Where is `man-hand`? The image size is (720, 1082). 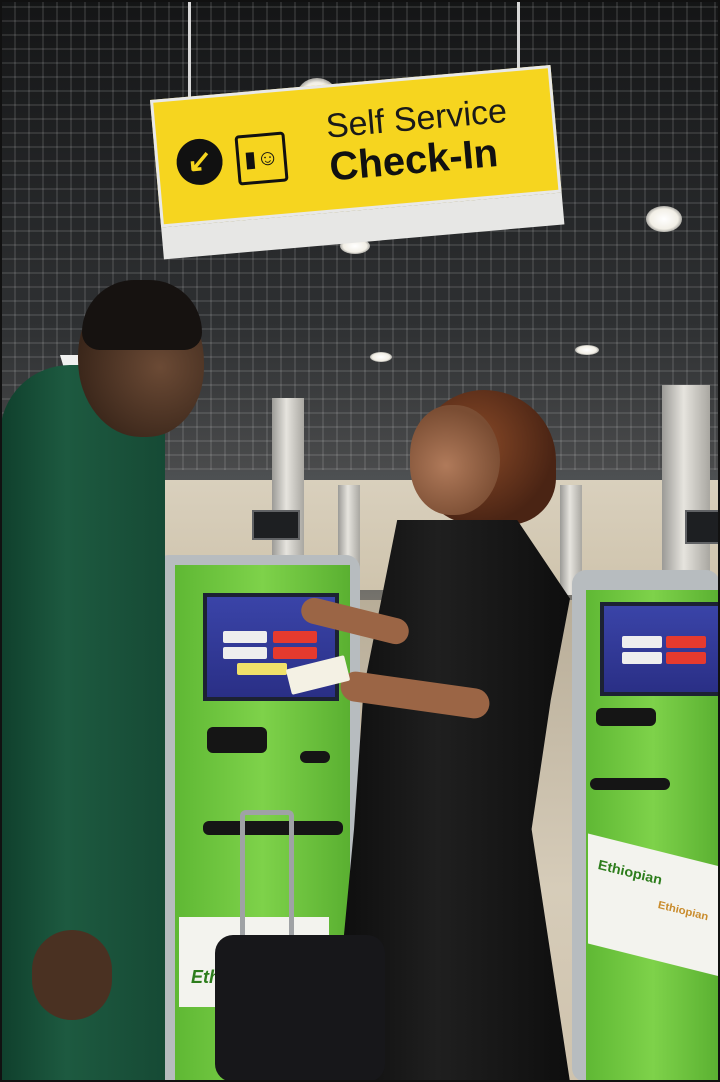
man-hand is located at coordinates (72, 975).